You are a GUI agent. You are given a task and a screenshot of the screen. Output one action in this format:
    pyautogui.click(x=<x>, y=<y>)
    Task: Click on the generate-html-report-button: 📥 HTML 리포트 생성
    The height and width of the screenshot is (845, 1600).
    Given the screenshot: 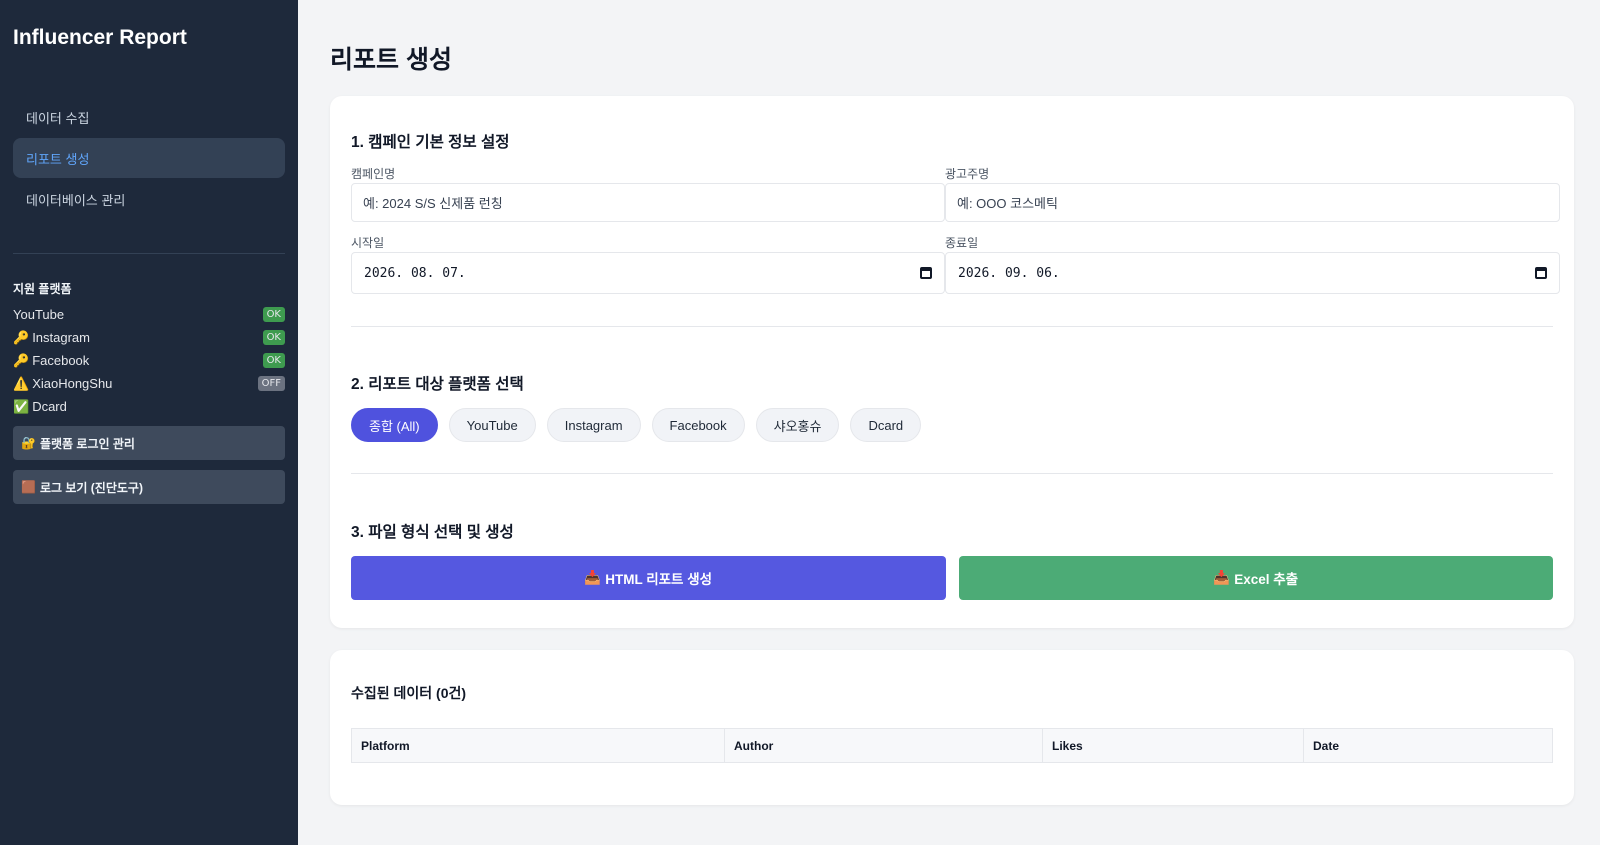 What is the action you would take?
    pyautogui.click(x=648, y=578)
    